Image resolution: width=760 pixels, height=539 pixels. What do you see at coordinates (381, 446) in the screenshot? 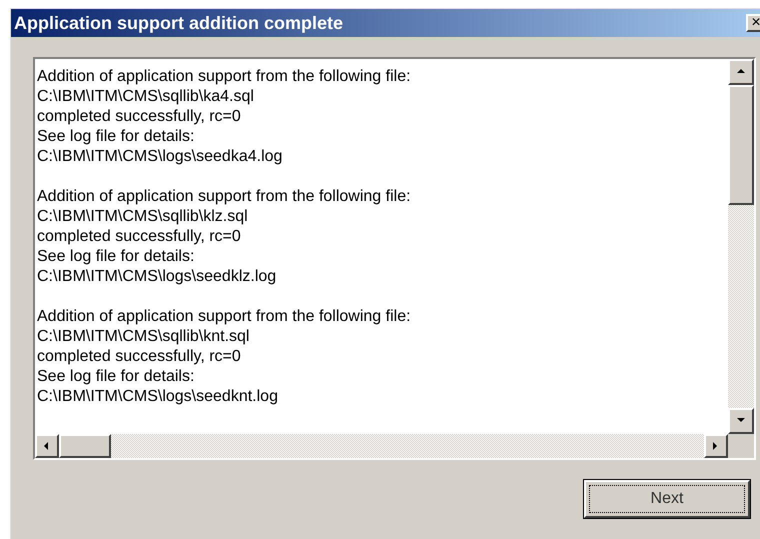
I see `horizontal-scrollbar` at bounding box center [381, 446].